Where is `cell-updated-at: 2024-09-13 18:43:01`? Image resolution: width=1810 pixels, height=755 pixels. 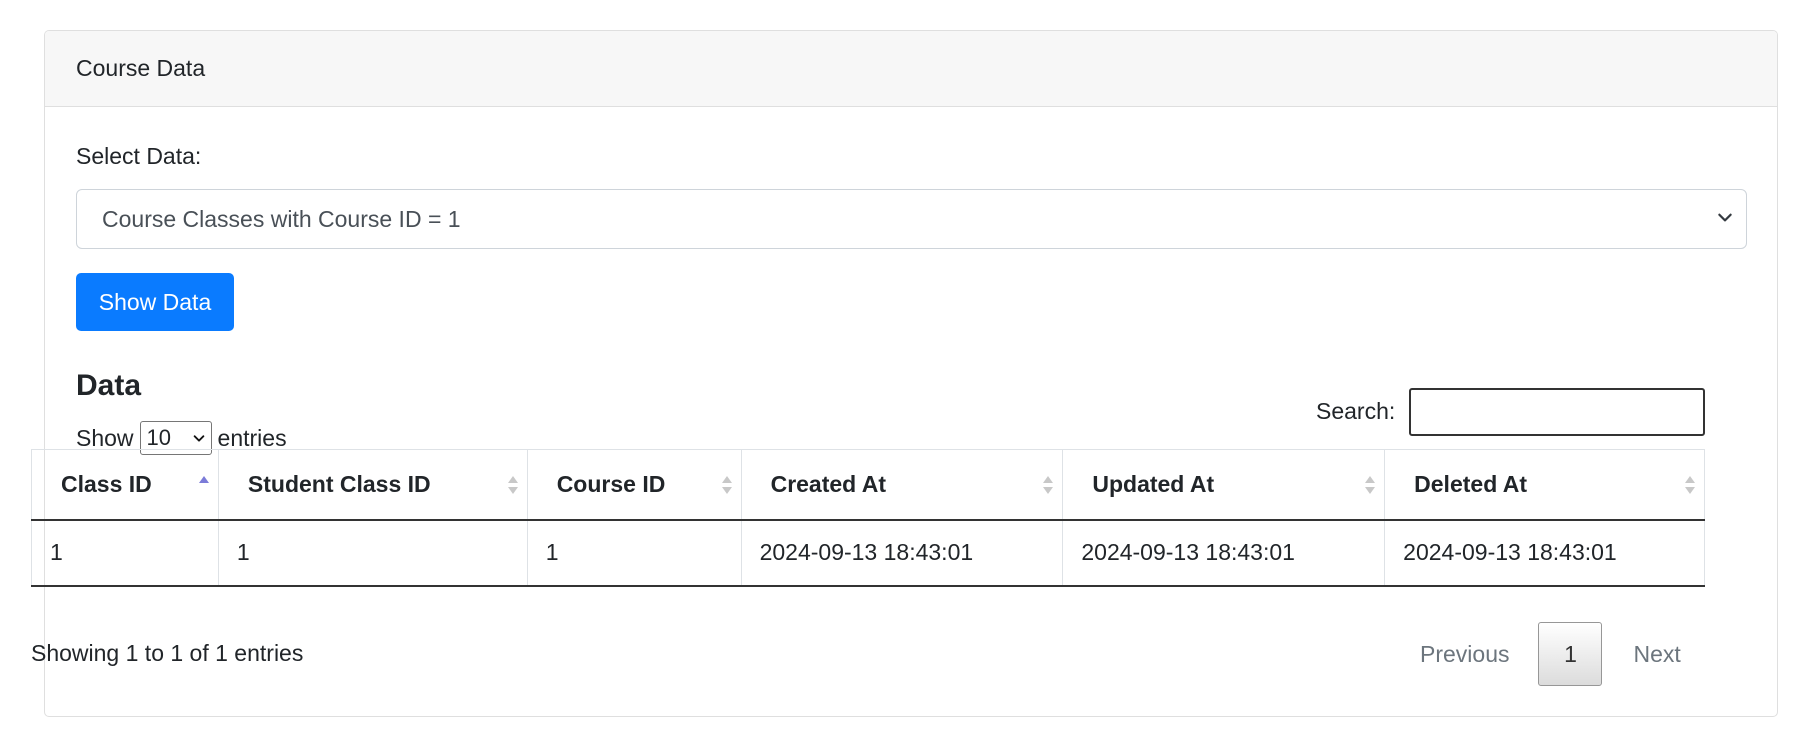
cell-updated-at: 2024-09-13 18:43:01 is located at coordinates (1224, 553).